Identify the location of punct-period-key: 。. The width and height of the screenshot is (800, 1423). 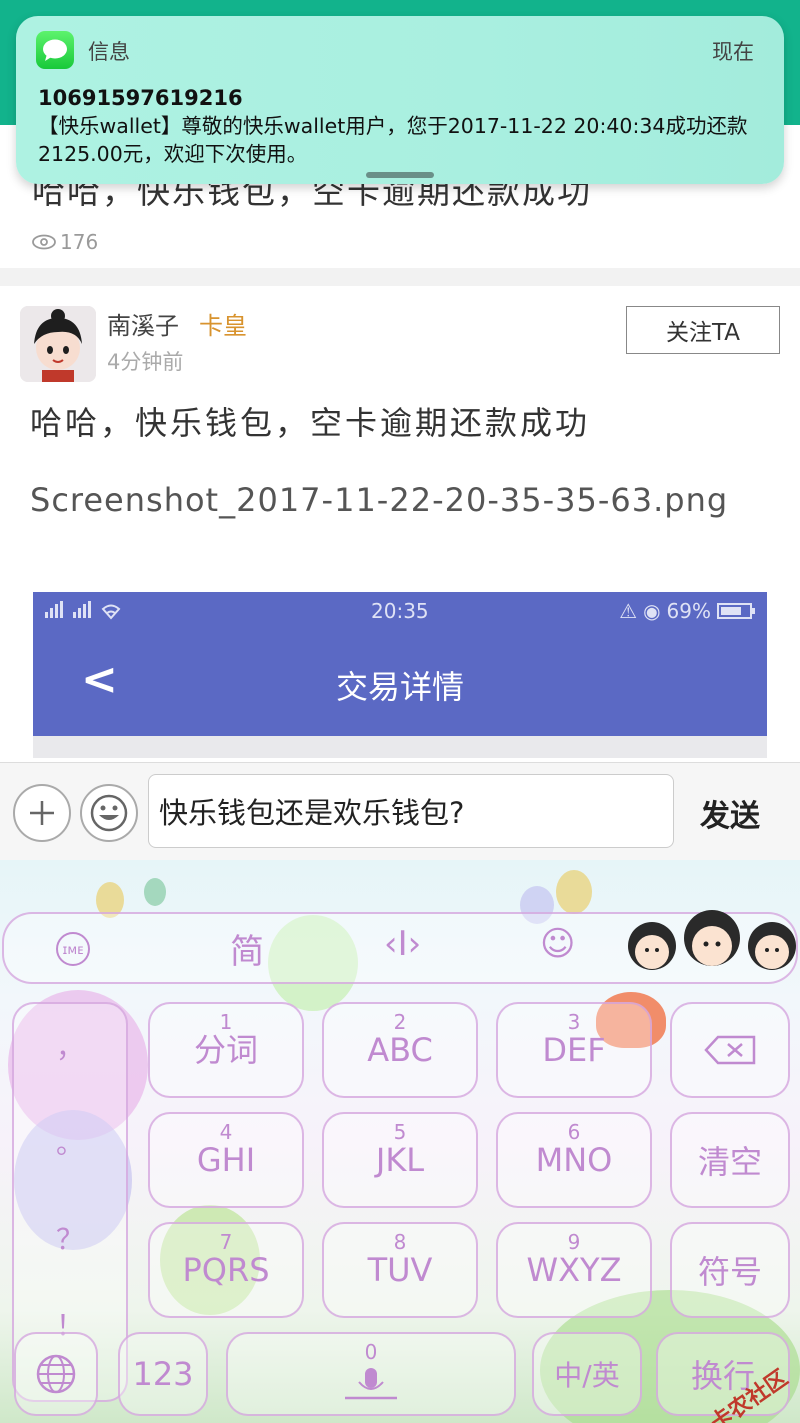
(70, 1142).